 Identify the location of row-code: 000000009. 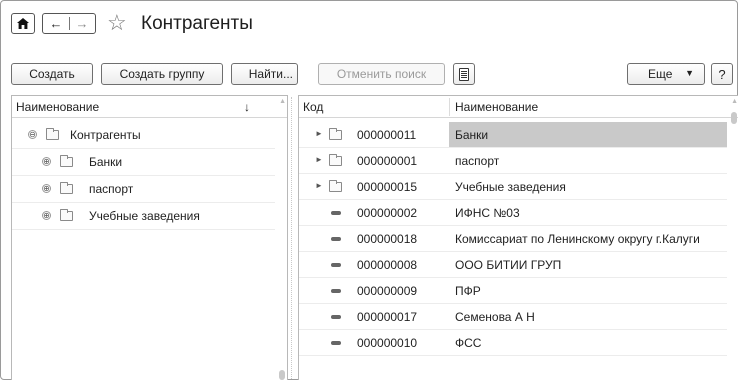
(387, 291).